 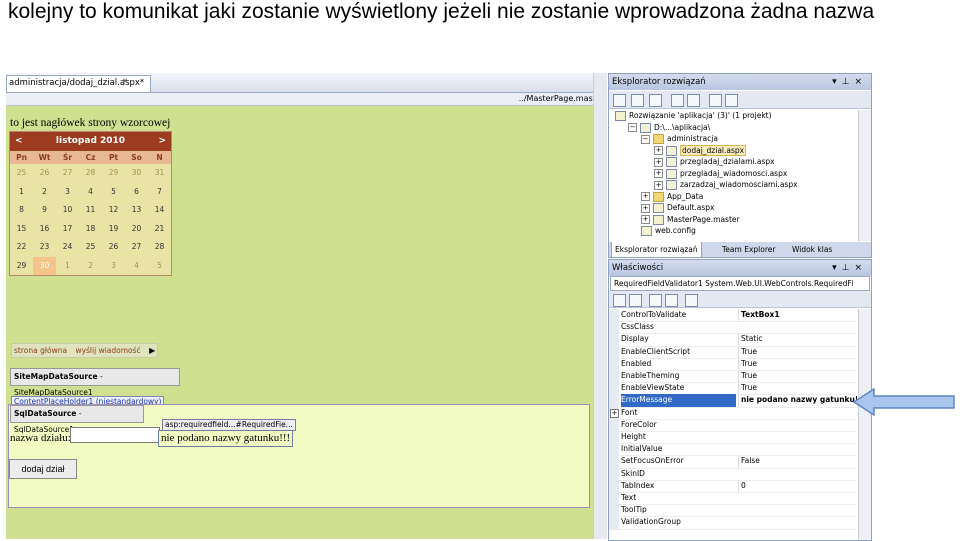 What do you see at coordinates (731, 100) in the screenshot?
I see `asp-config-icon` at bounding box center [731, 100].